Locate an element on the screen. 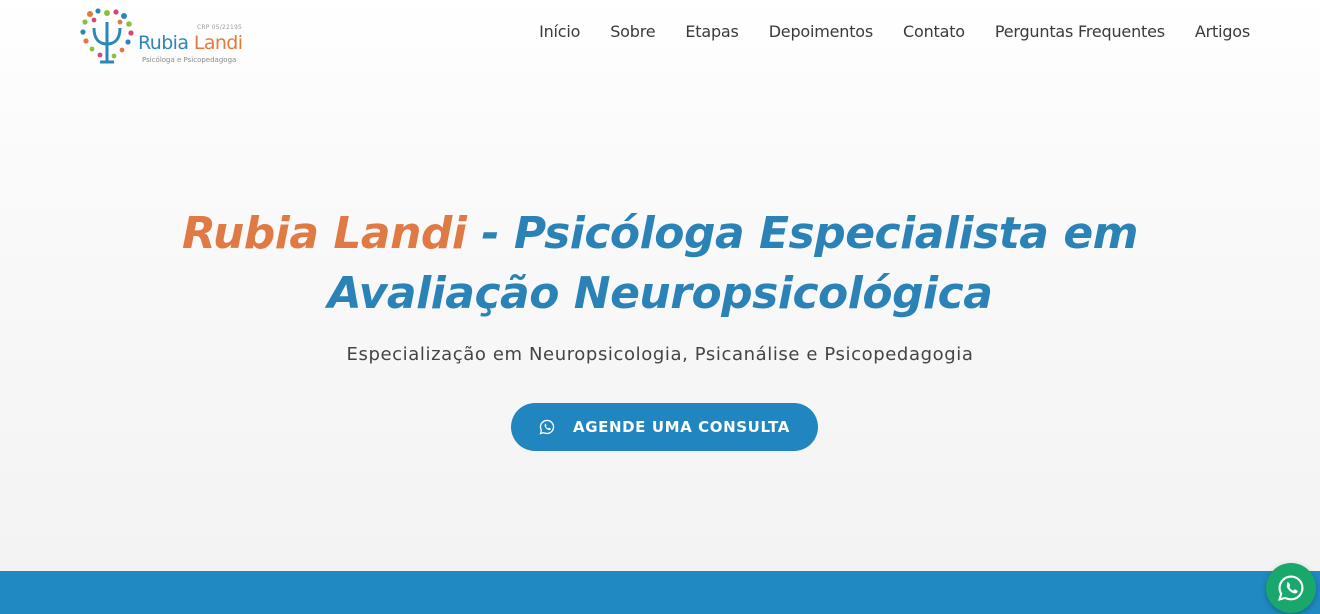 The width and height of the screenshot is (1320, 614). logo-subtitle: Psicóloga e Psicopedagoga is located at coordinates (189, 60).